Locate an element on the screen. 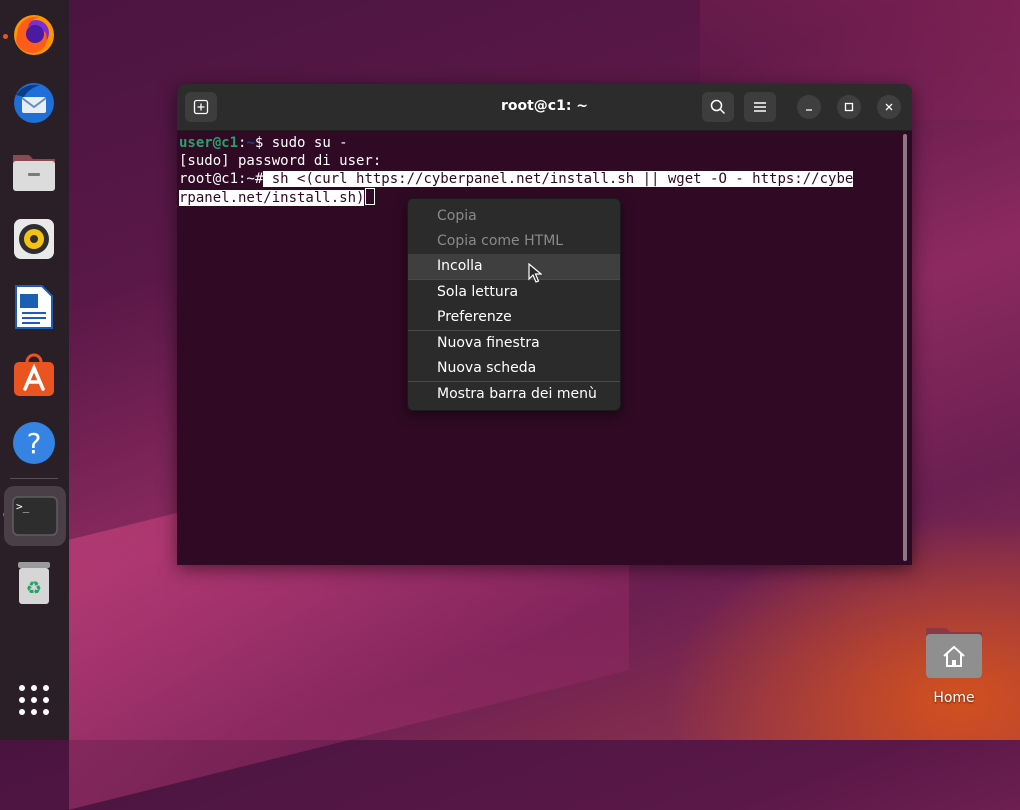 This screenshot has height=810, width=1020. dock-item-app-center is located at coordinates (34, 375).